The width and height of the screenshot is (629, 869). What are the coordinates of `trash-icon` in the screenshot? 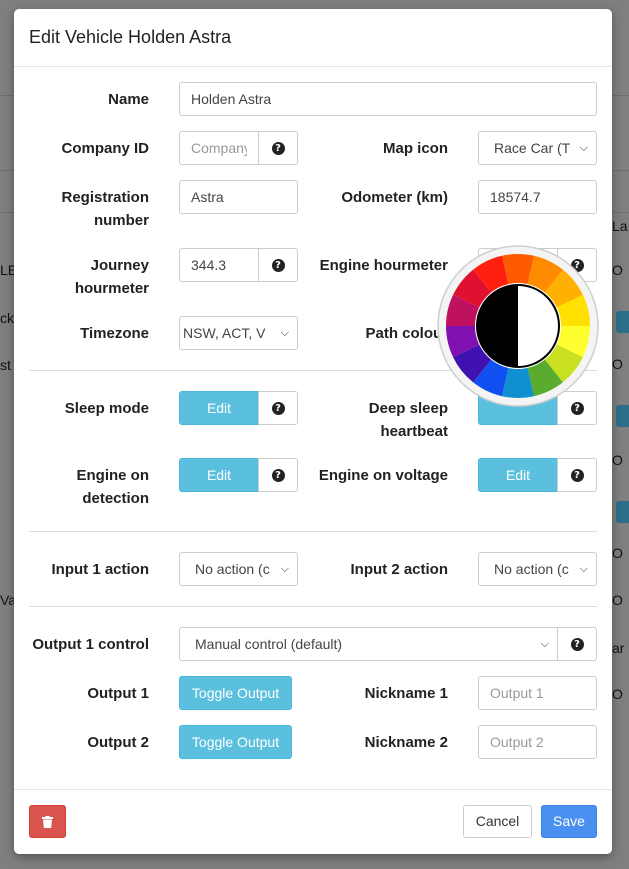 It's located at (47, 821).